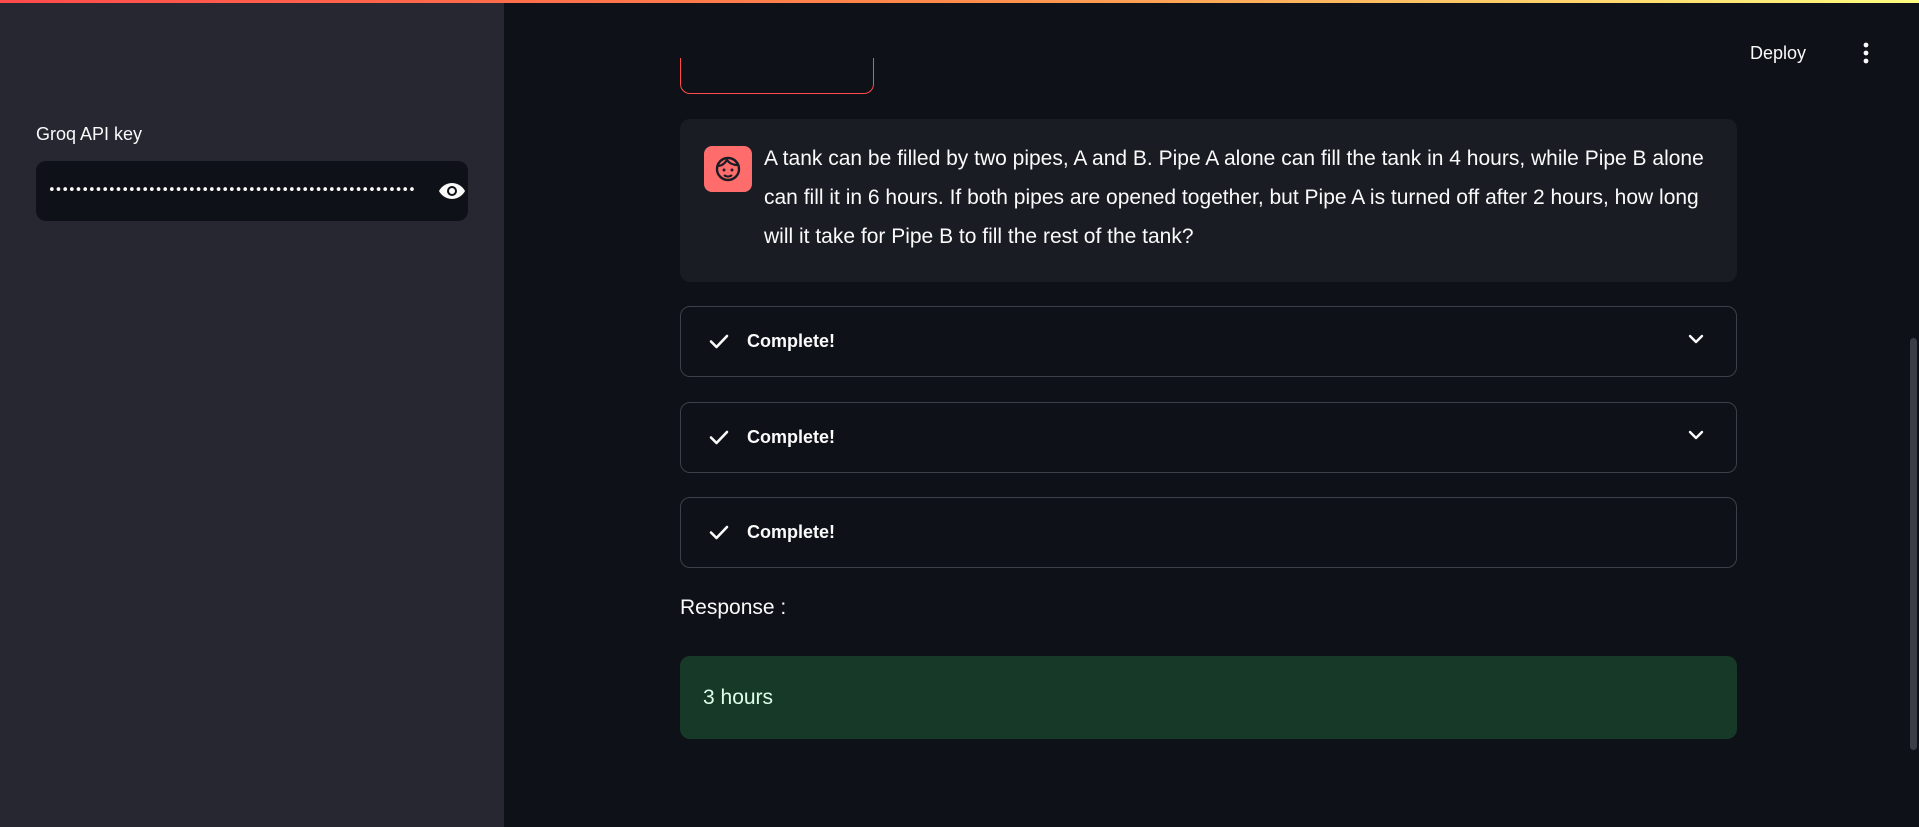 Image resolution: width=1919 pixels, height=827 pixels. I want to click on user-face-icon, so click(728, 169).